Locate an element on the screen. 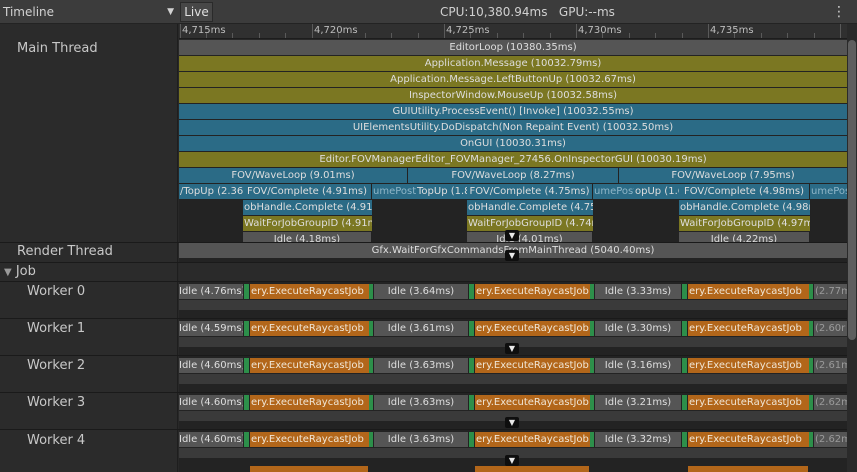 The image size is (857, 472). sample-ongui: OnGUI (10030.31ms) is located at coordinates (513, 143).